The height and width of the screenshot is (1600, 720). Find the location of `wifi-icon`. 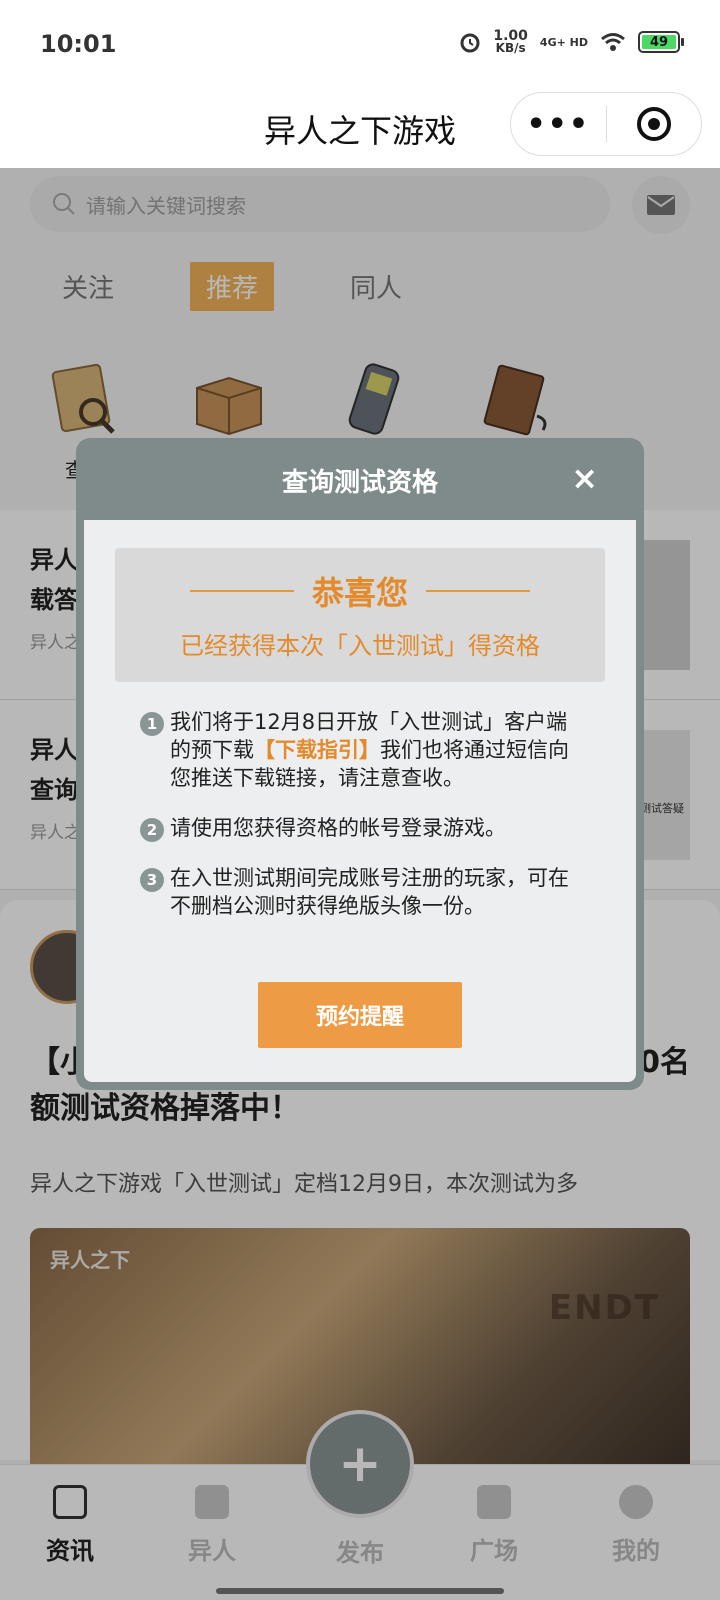

wifi-icon is located at coordinates (613, 42).